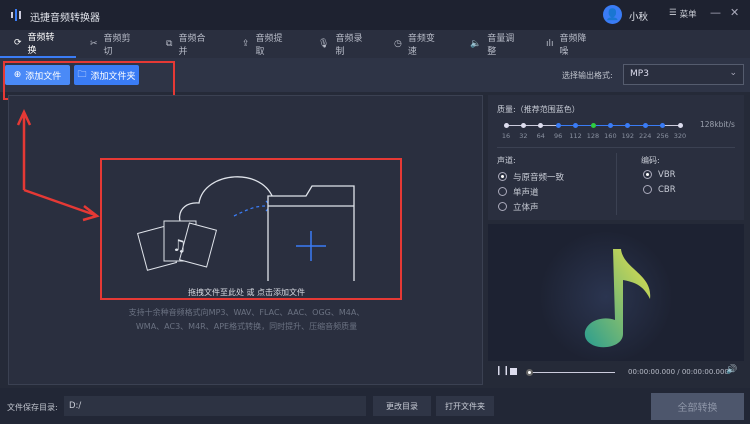 The height and width of the screenshot is (424, 750). What do you see at coordinates (731, 370) in the screenshot?
I see `volume-button: 🔊` at bounding box center [731, 370].